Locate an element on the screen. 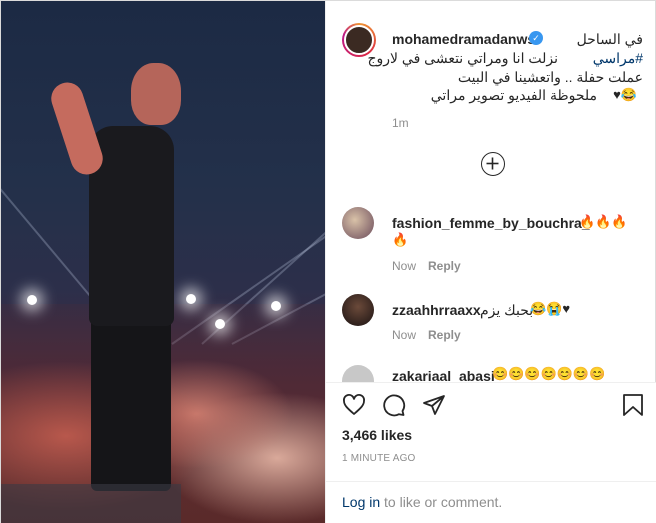  comment-username: fashion_femme_by_bouchra_ is located at coordinates (491, 223).